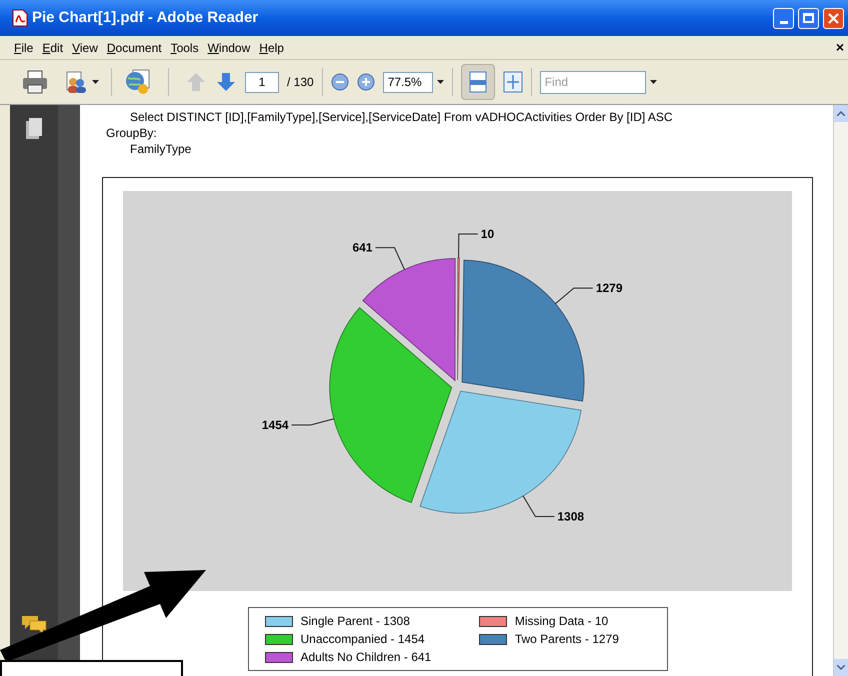  What do you see at coordinates (365, 82) in the screenshot?
I see `zoom-in-icon` at bounding box center [365, 82].